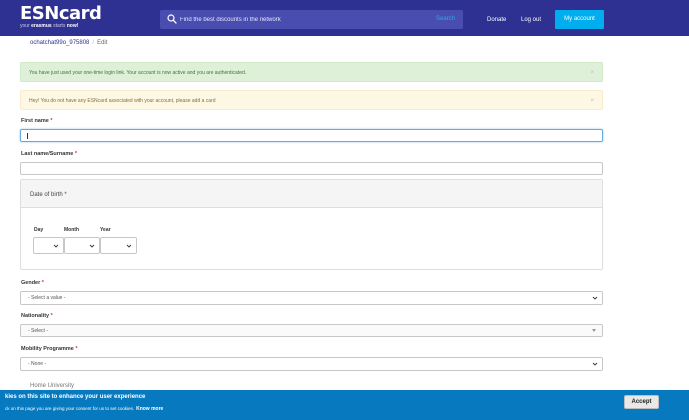 The width and height of the screenshot is (689, 420). I want to click on gender-select-value: - Select a value -, so click(47, 298).